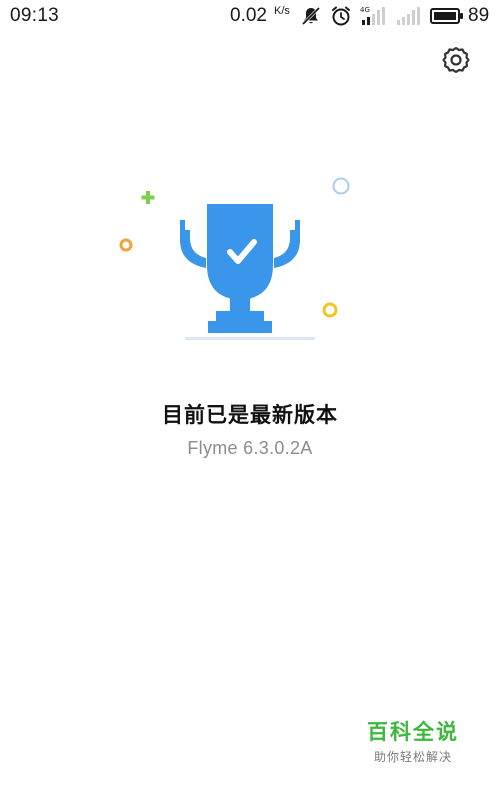 The height and width of the screenshot is (790, 500). I want to click on orange-dot-decoration, so click(126, 245).